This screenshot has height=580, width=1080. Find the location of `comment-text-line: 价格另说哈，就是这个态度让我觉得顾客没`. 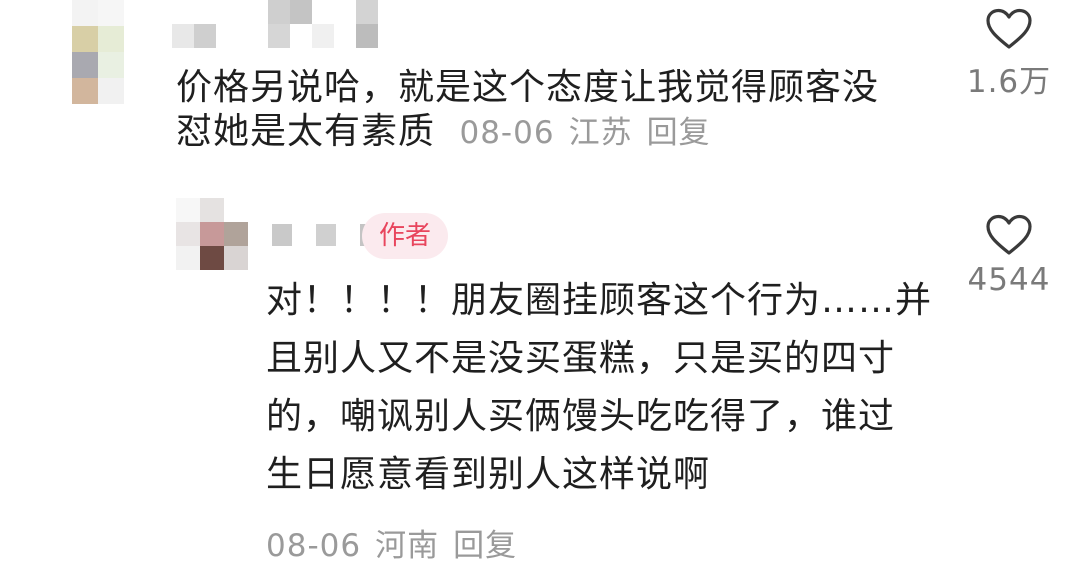

comment-text-line: 价格另说哈，就是这个态度让我觉得顾客没 is located at coordinates (528, 87).